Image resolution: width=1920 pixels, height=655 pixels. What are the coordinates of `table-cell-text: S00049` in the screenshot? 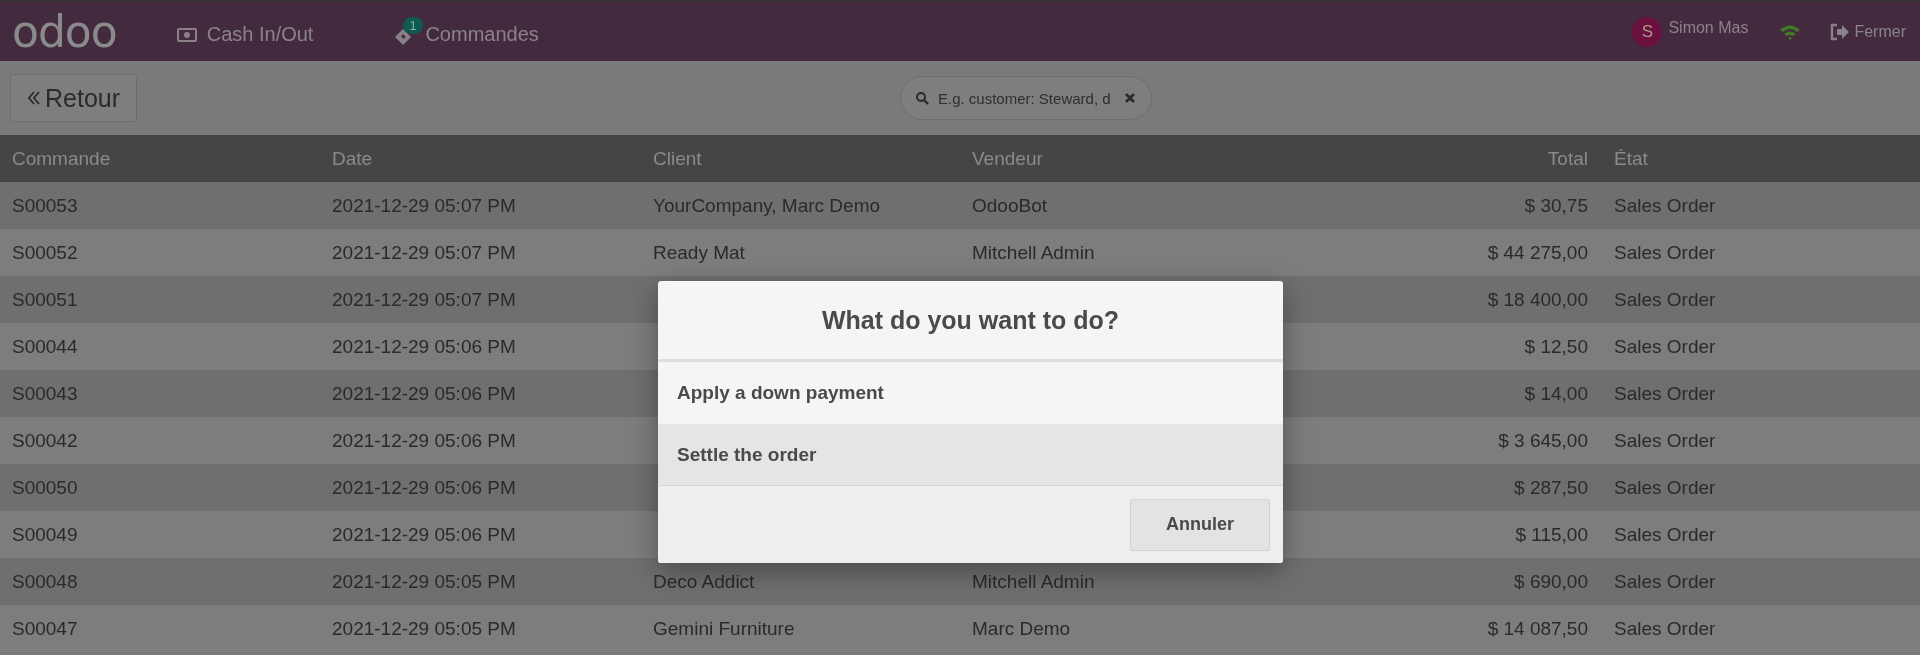 It's located at (45, 534).